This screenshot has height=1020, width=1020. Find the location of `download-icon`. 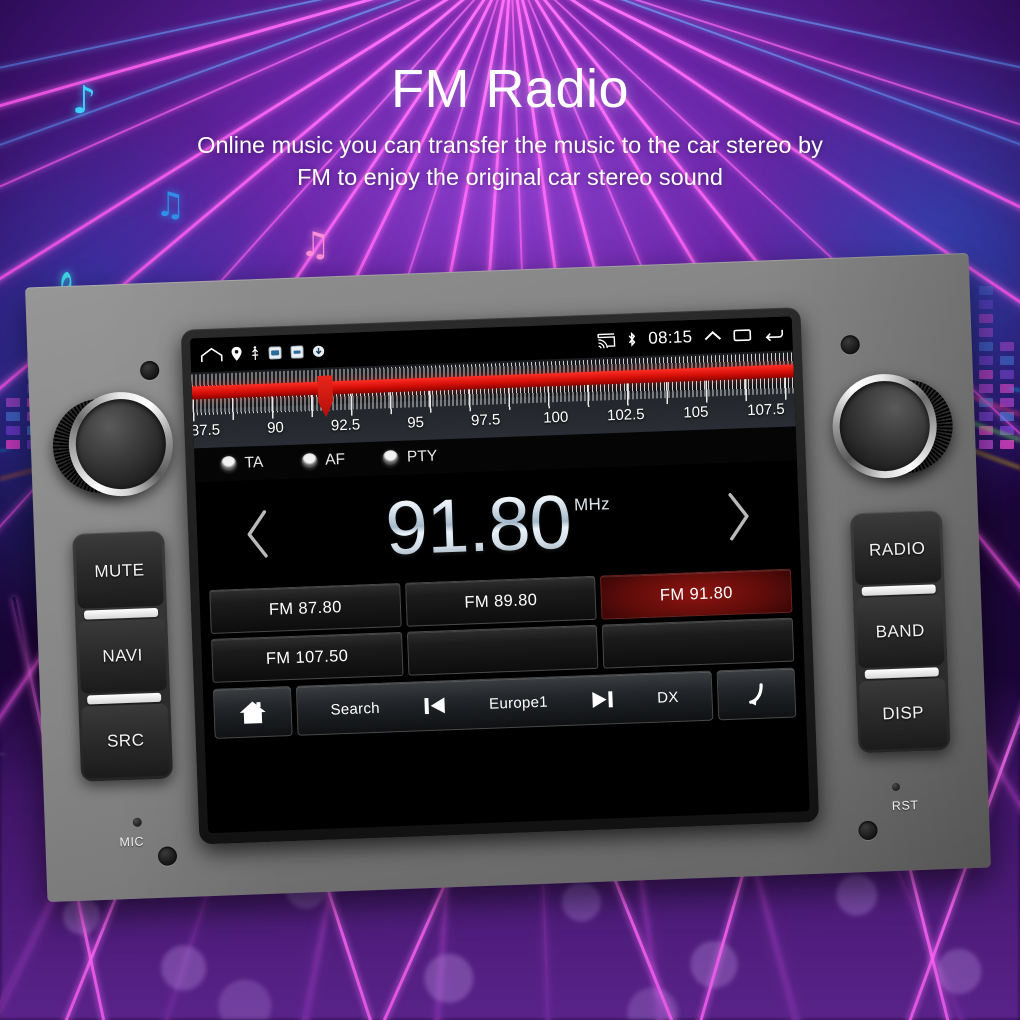

download-icon is located at coordinates (318, 350).